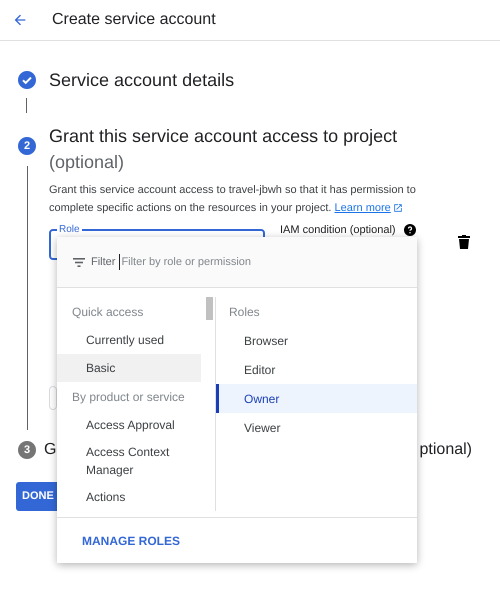 This screenshot has width=500, height=605. Describe the element at coordinates (27, 450) in the screenshot. I see `step-number: 3` at that location.